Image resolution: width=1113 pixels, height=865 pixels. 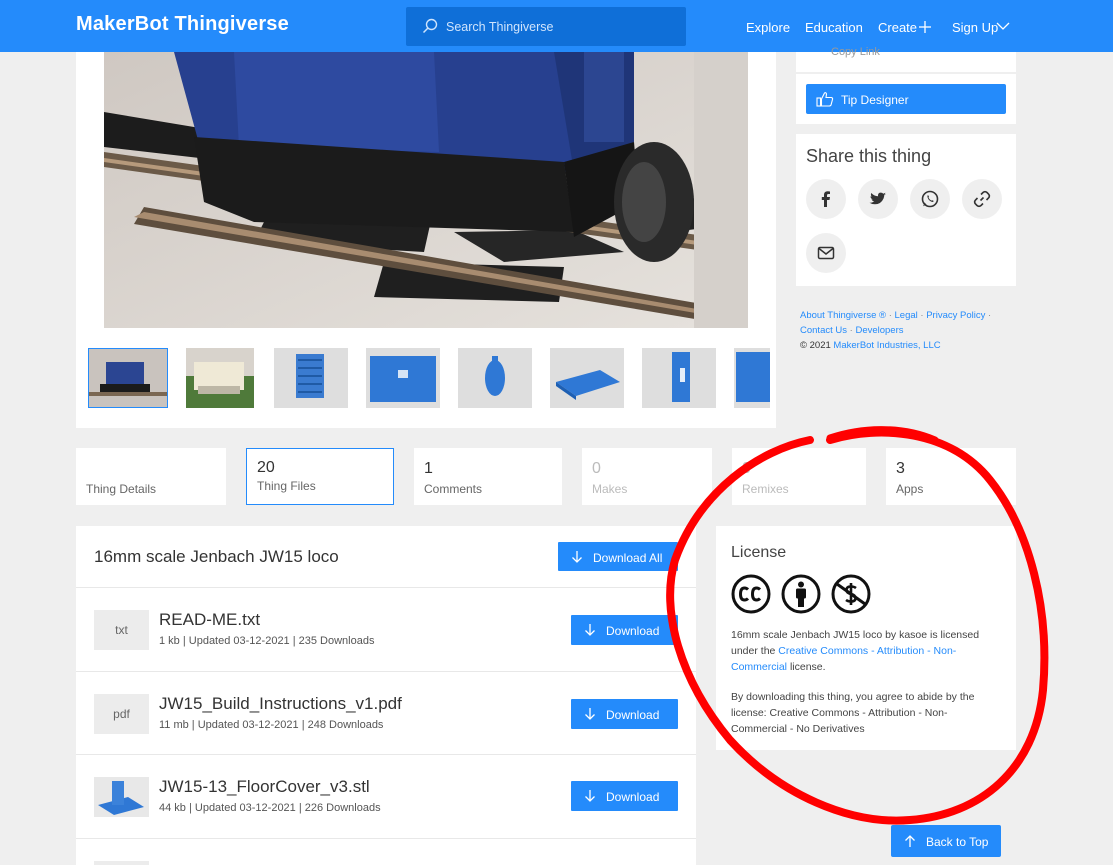 What do you see at coordinates (121, 630) in the screenshot?
I see `file-type-txt: txt` at bounding box center [121, 630].